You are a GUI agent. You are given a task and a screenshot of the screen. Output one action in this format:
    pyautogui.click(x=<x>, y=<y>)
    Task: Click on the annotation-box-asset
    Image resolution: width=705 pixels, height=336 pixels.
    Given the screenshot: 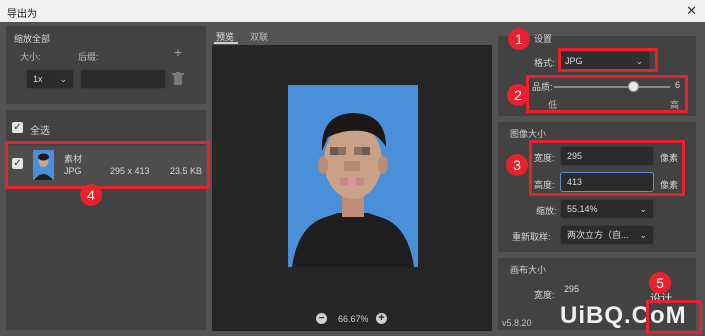 What is the action you would take?
    pyautogui.click(x=107, y=165)
    